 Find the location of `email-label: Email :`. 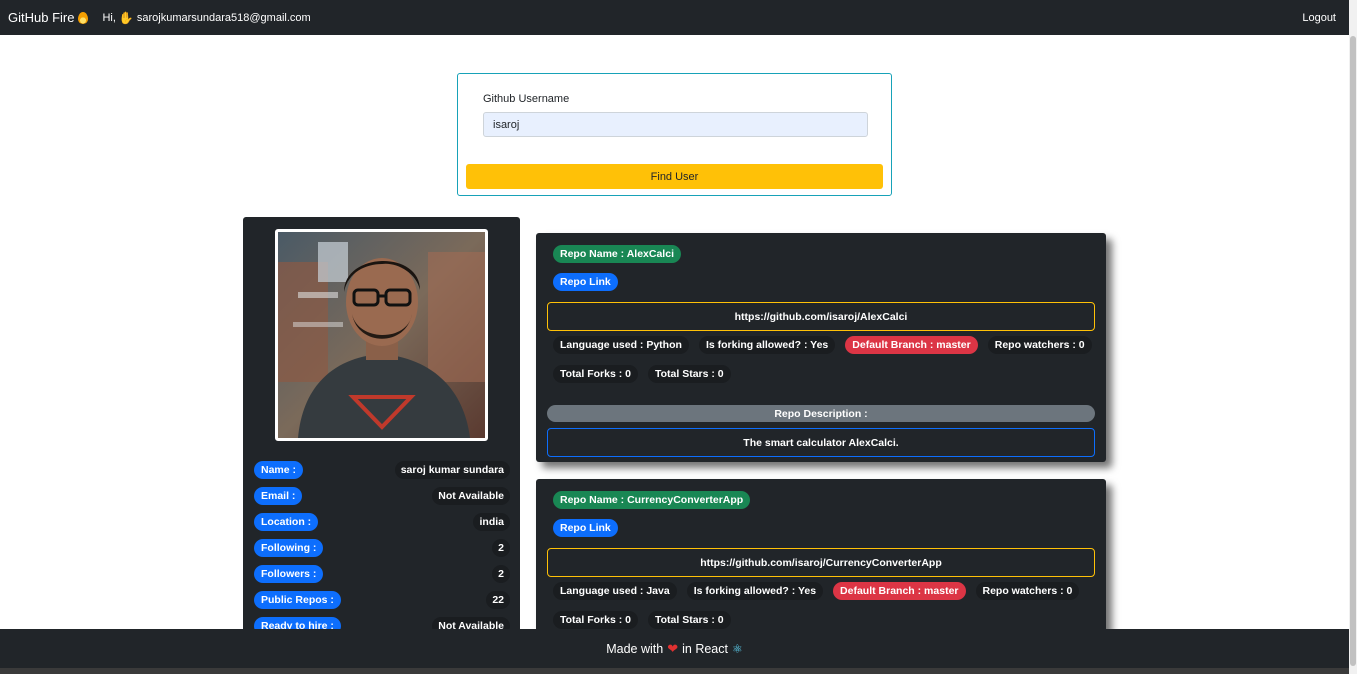

email-label: Email : is located at coordinates (278, 495).